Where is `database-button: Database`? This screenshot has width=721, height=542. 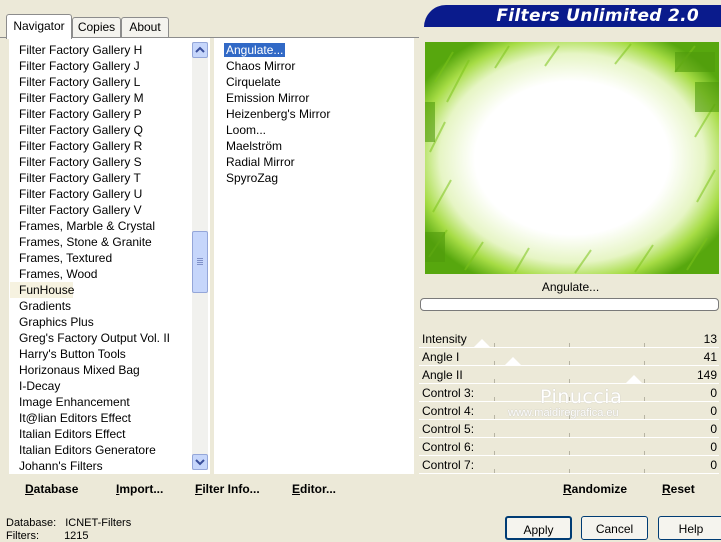 database-button: Database is located at coordinates (51, 489).